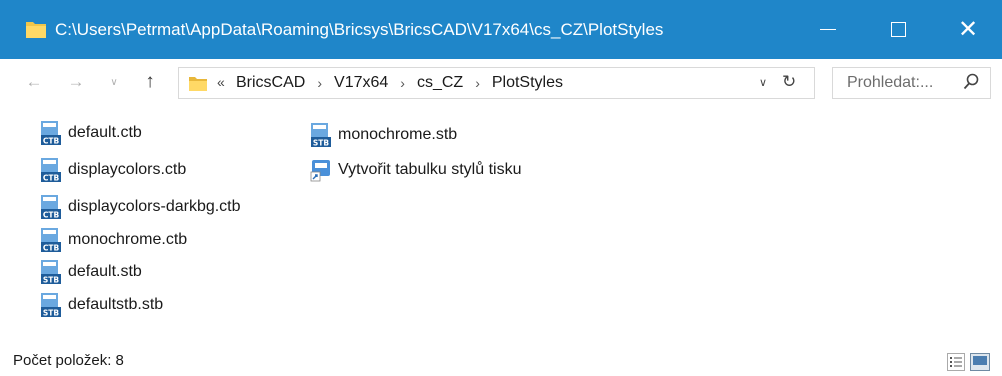 The width and height of the screenshot is (1002, 376). What do you see at coordinates (320, 171) in the screenshot?
I see `shortcut-wizard-icon` at bounding box center [320, 171].